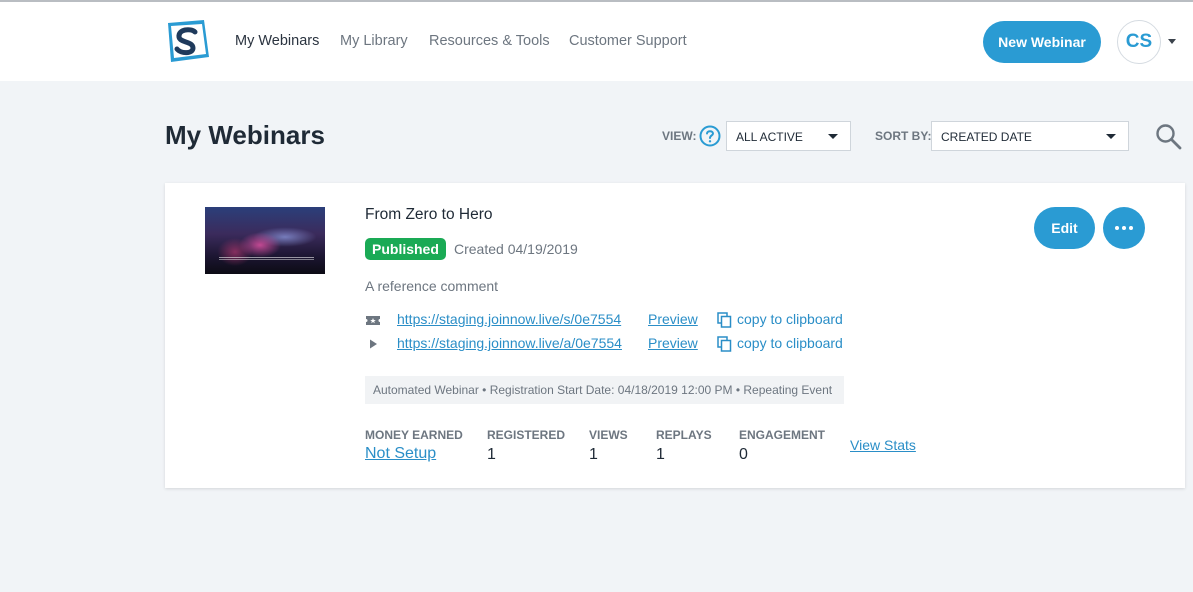  What do you see at coordinates (526, 435) in the screenshot?
I see `stat-registered-label: REGISTERED` at bounding box center [526, 435].